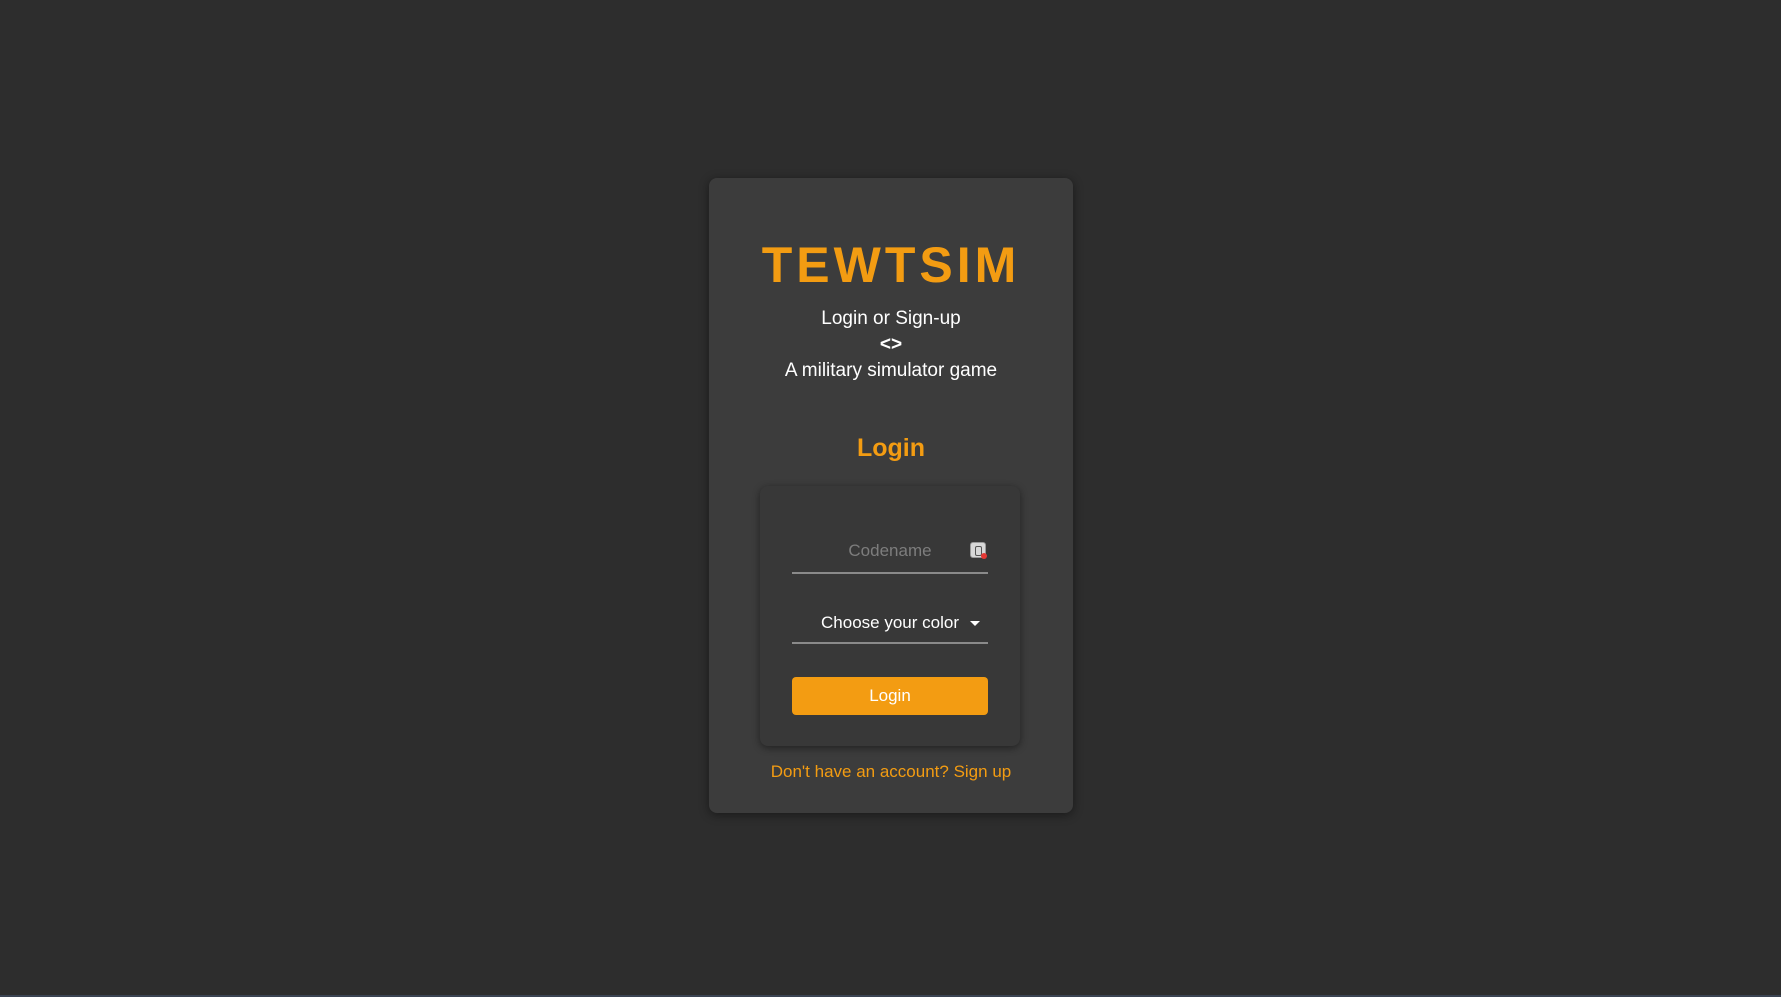 This screenshot has height=997, width=1781. I want to click on color-select: Choose your color, so click(890, 624).